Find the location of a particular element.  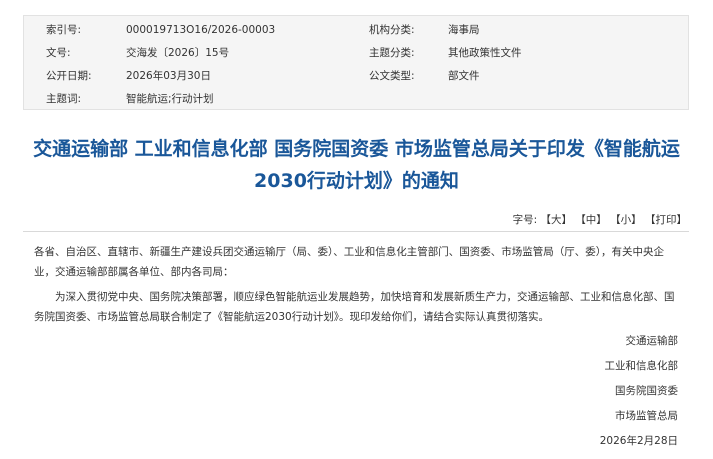

keywords-value: 智能航运;行动计划 is located at coordinates (170, 99).